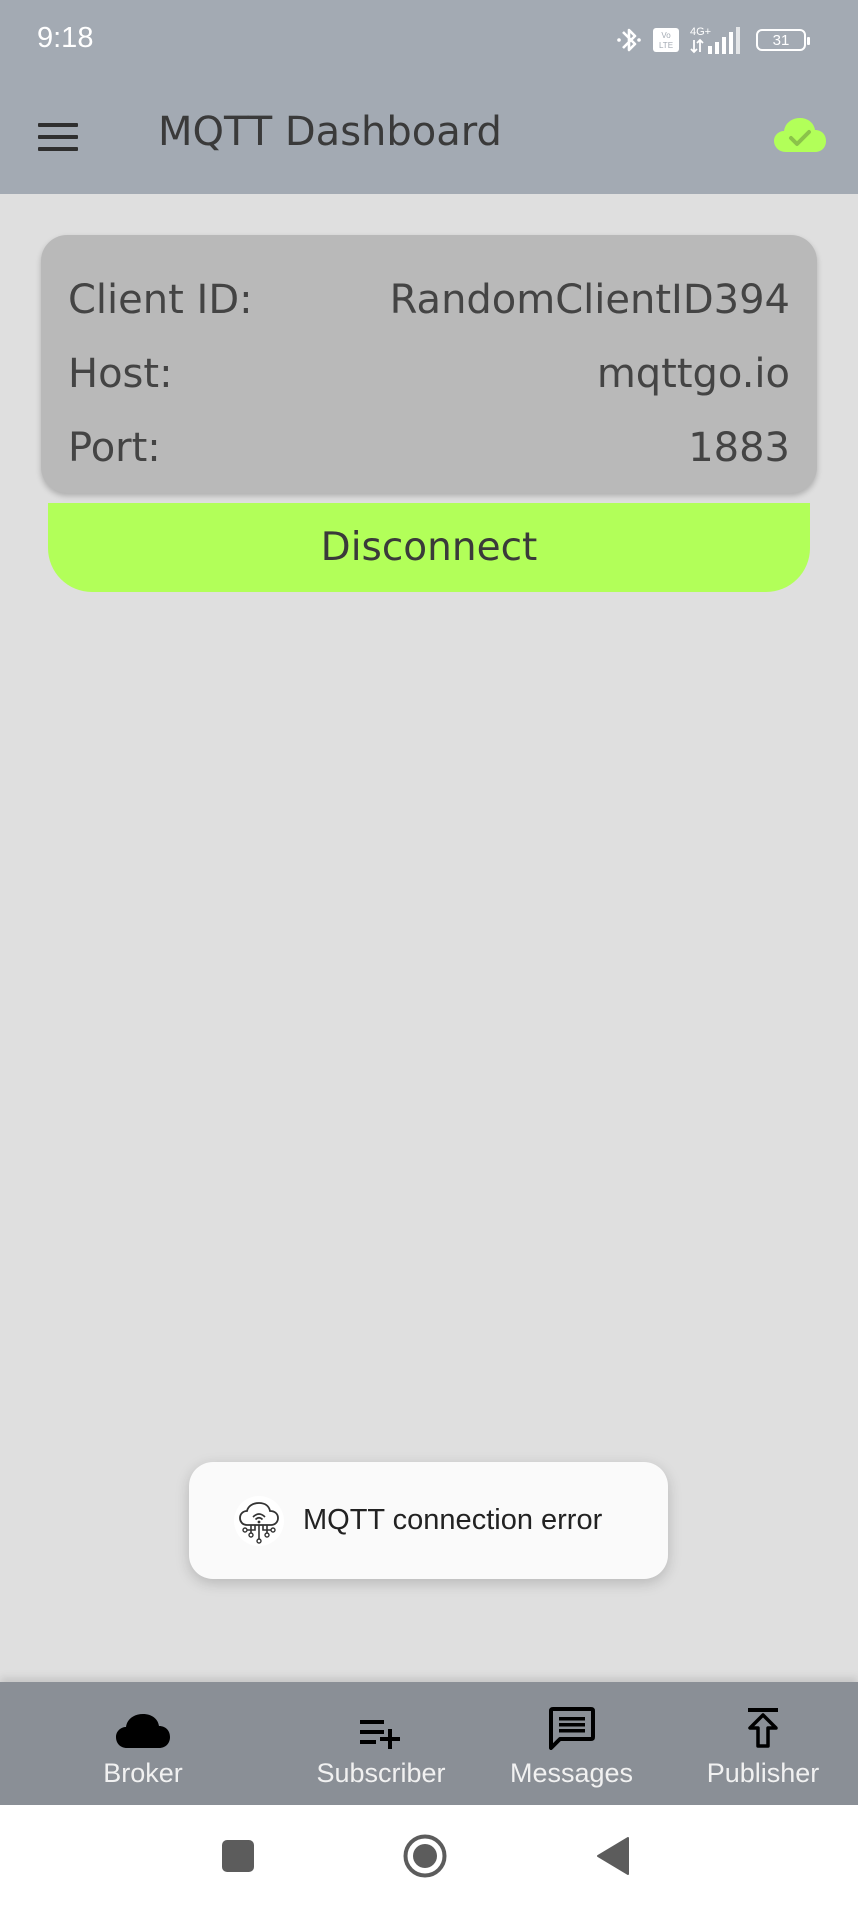 The image size is (858, 1907). What do you see at coordinates (453, 1520) in the screenshot?
I see `toast-message: MQTT connection error` at bounding box center [453, 1520].